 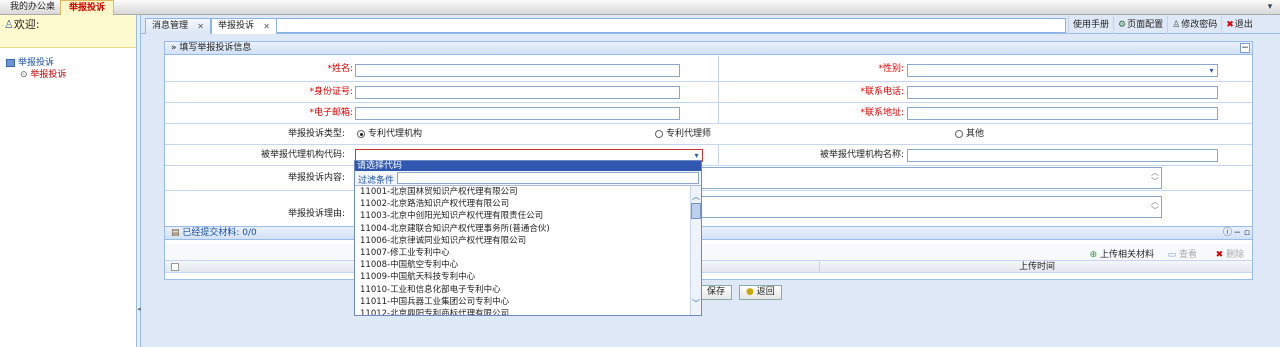 What do you see at coordinates (1126, 255) in the screenshot?
I see `upload-label: 上传相关材料` at bounding box center [1126, 255].